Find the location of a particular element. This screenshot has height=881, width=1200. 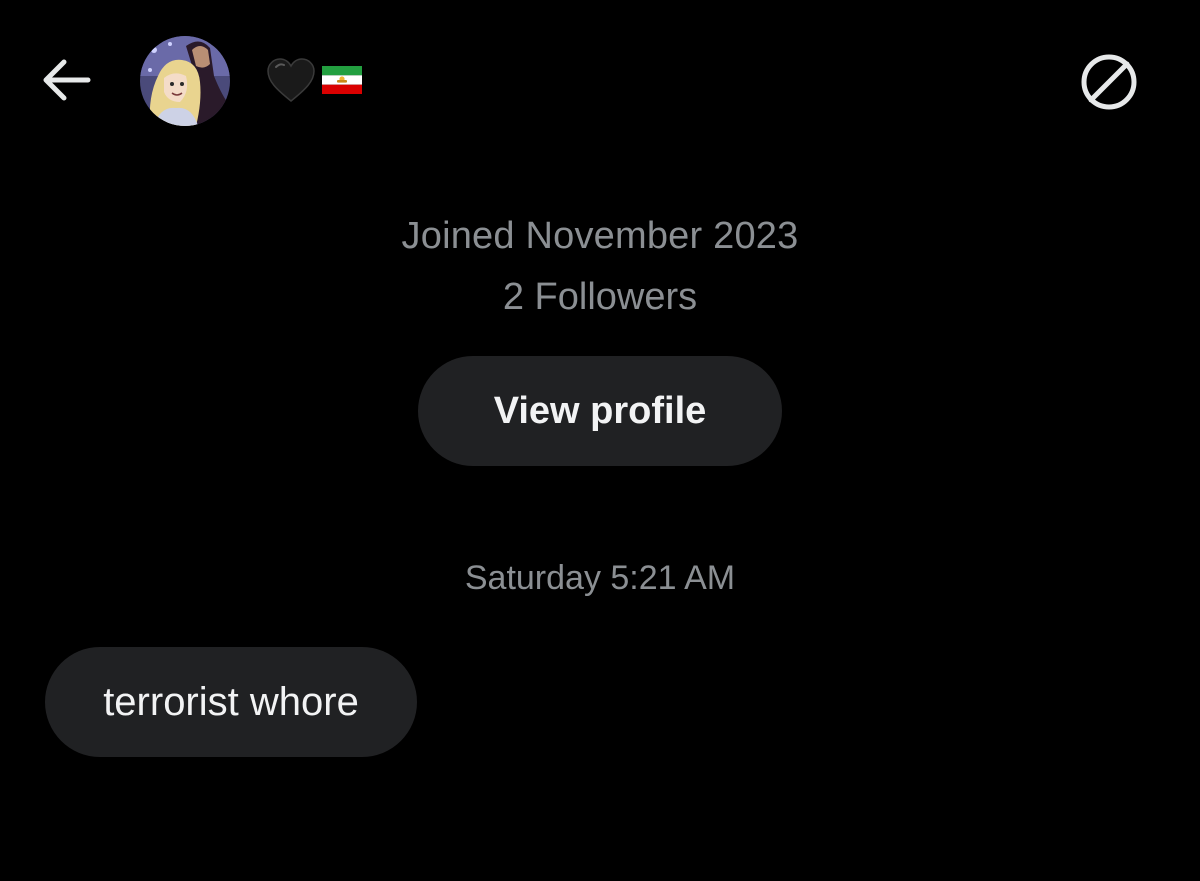

black-heart-icon is located at coordinates (291, 80).